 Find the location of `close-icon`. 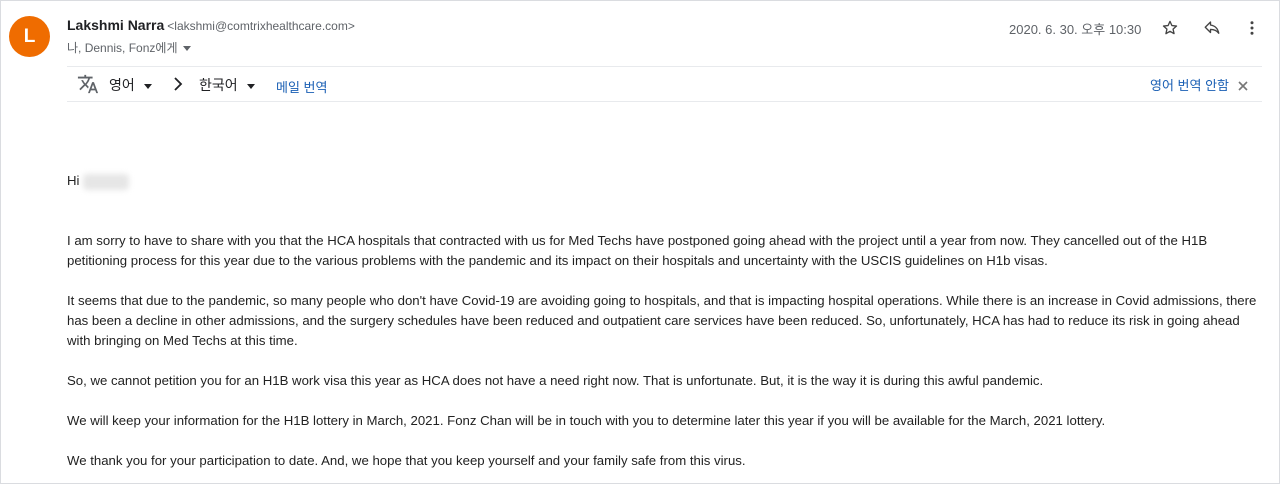

close-icon is located at coordinates (1243, 84).